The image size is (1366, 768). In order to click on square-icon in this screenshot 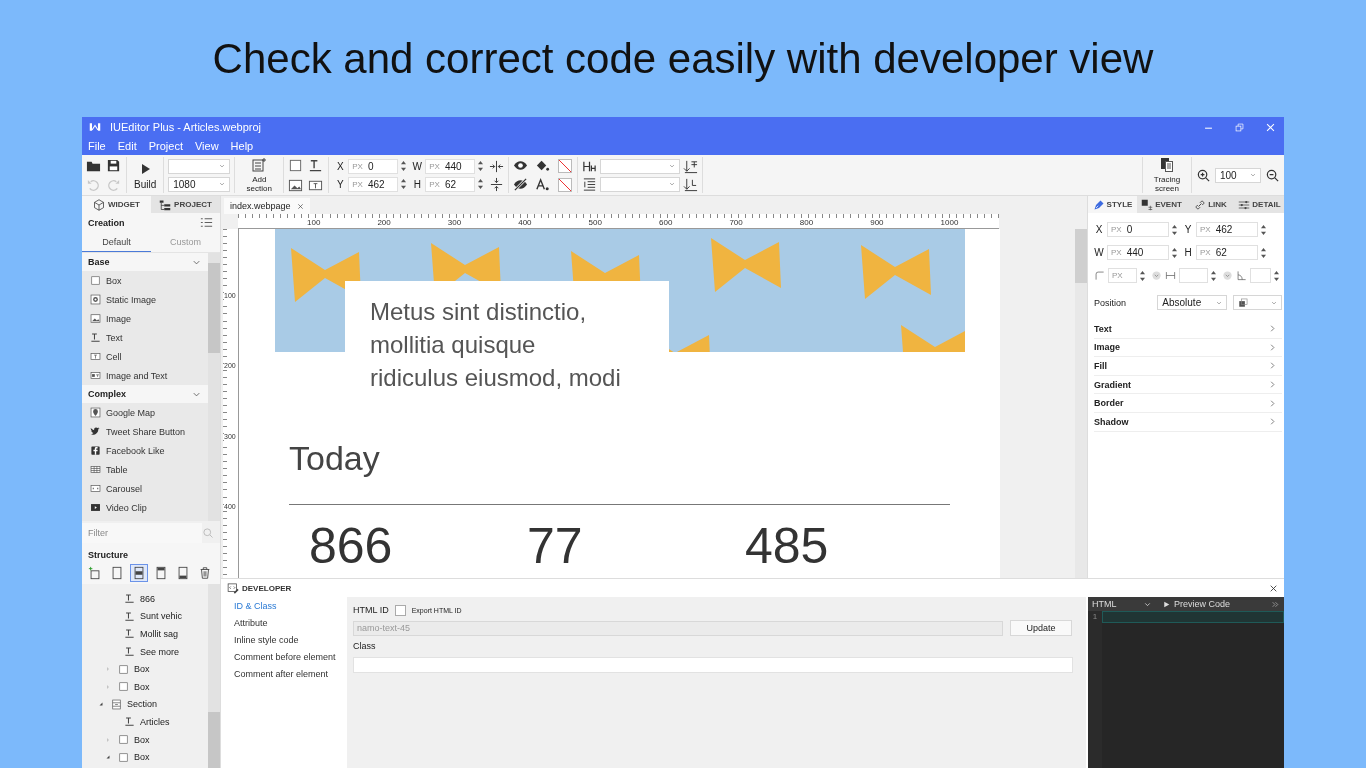, I will do `click(296, 165)`.